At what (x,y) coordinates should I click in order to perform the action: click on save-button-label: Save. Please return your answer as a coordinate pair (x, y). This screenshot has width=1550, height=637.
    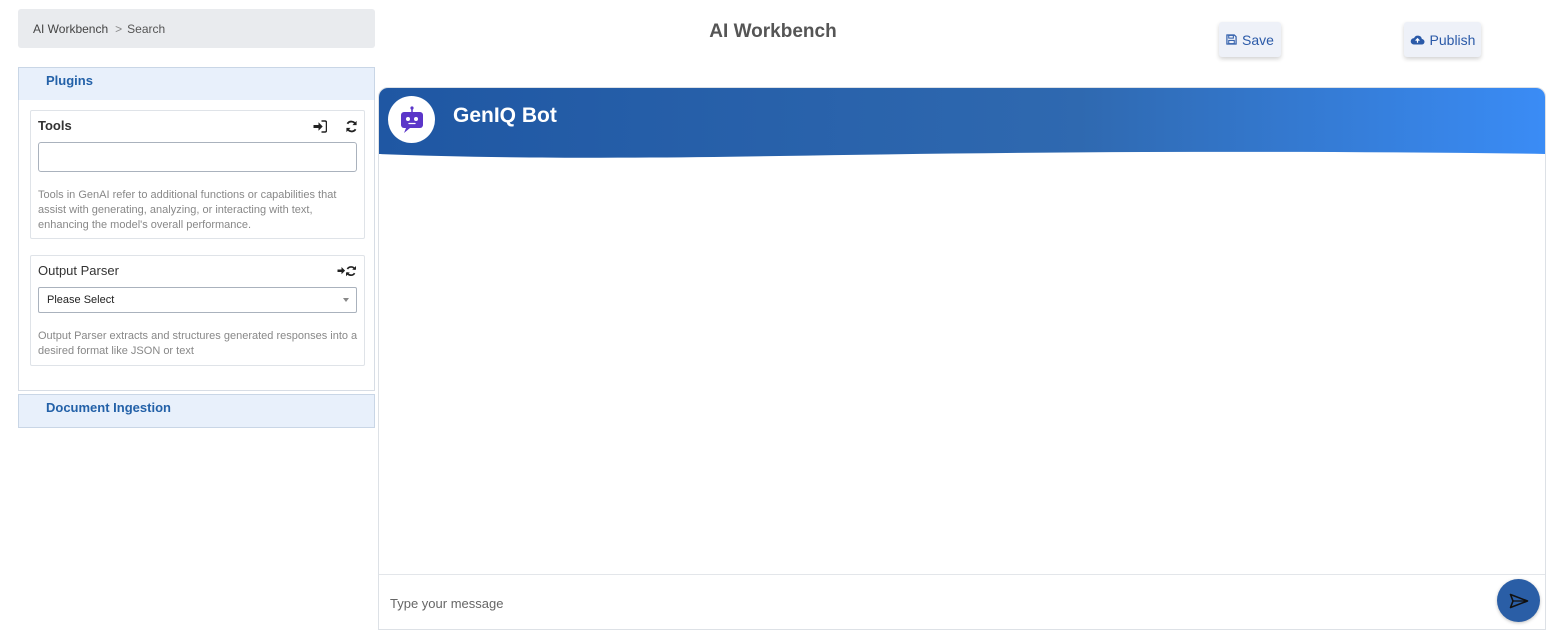
    Looking at the image, I should click on (1258, 39).